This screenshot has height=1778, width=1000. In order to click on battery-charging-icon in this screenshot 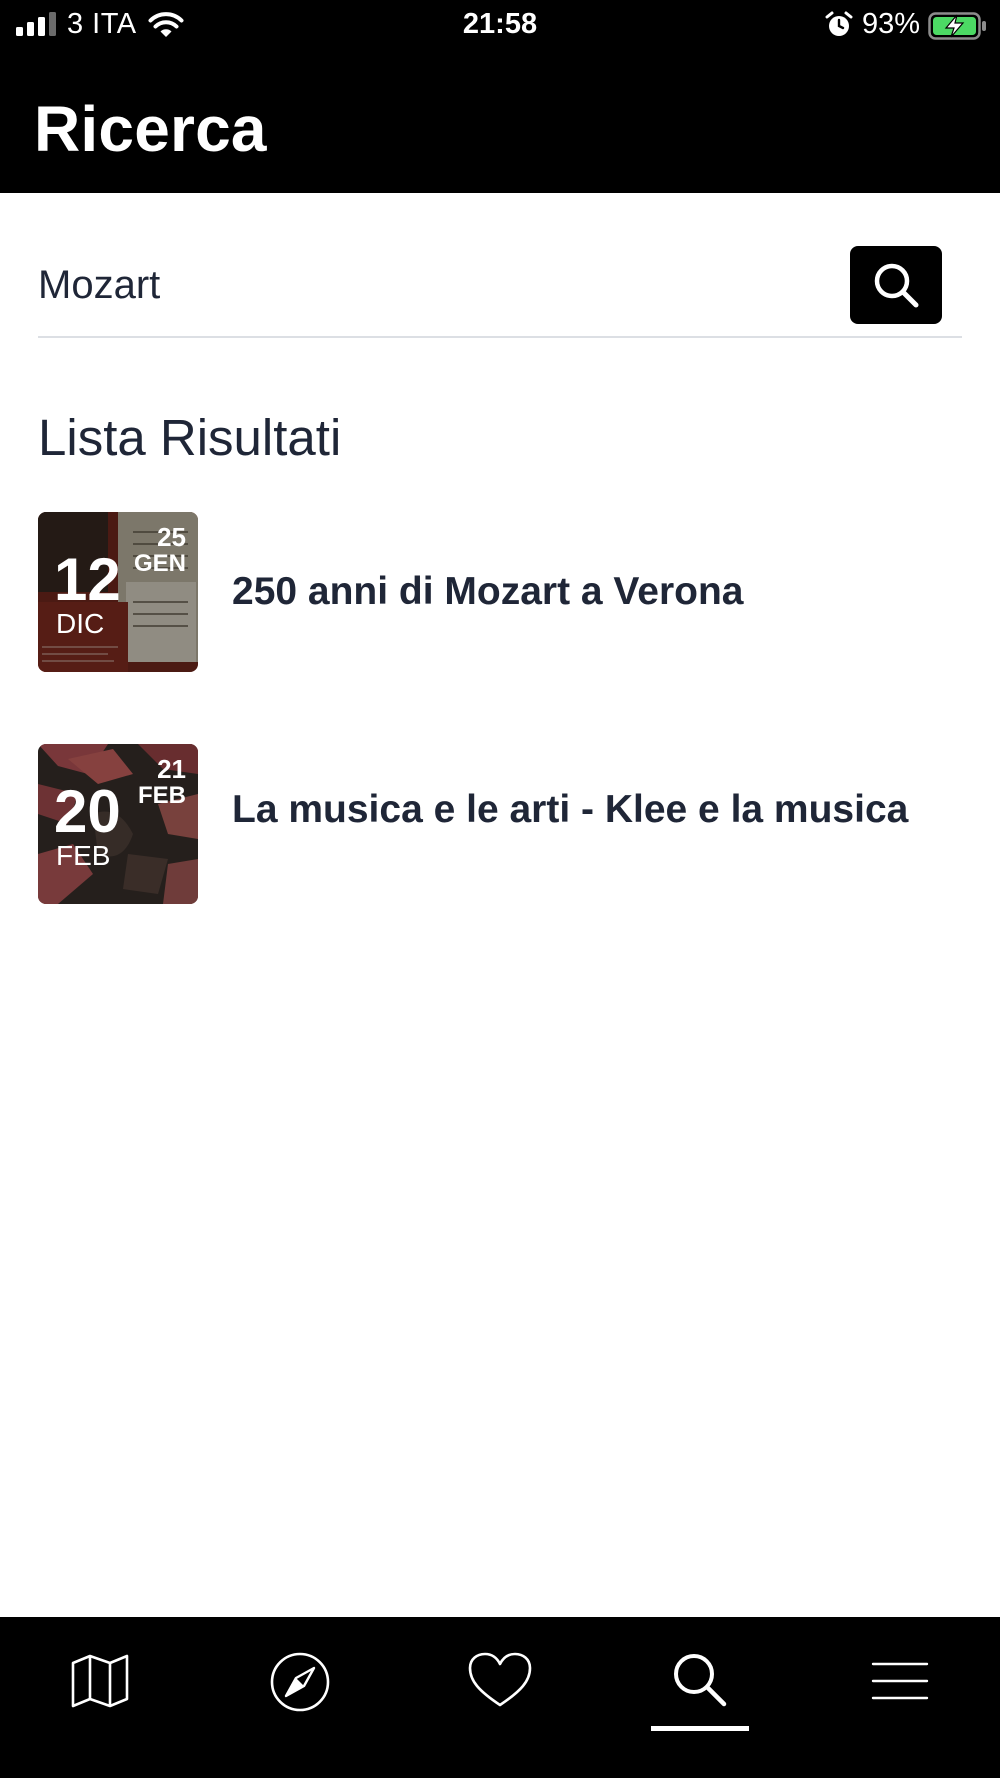, I will do `click(957, 26)`.